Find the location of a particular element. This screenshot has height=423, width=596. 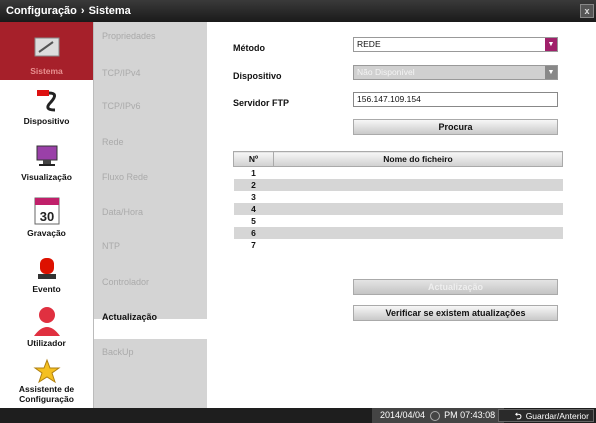

time-text: PM 07:43:08 is located at coordinates (470, 415).